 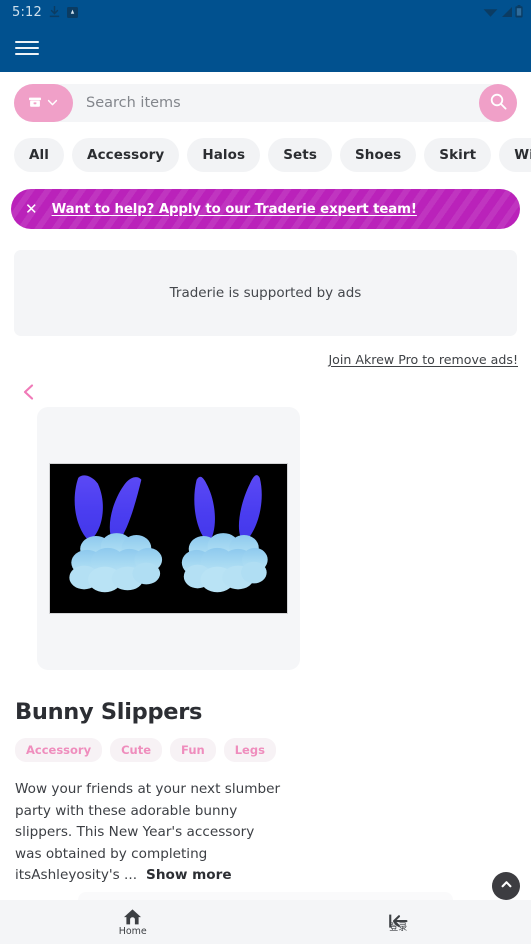 What do you see at coordinates (224, 155) in the screenshot?
I see `category-chip-halos: Halos` at bounding box center [224, 155].